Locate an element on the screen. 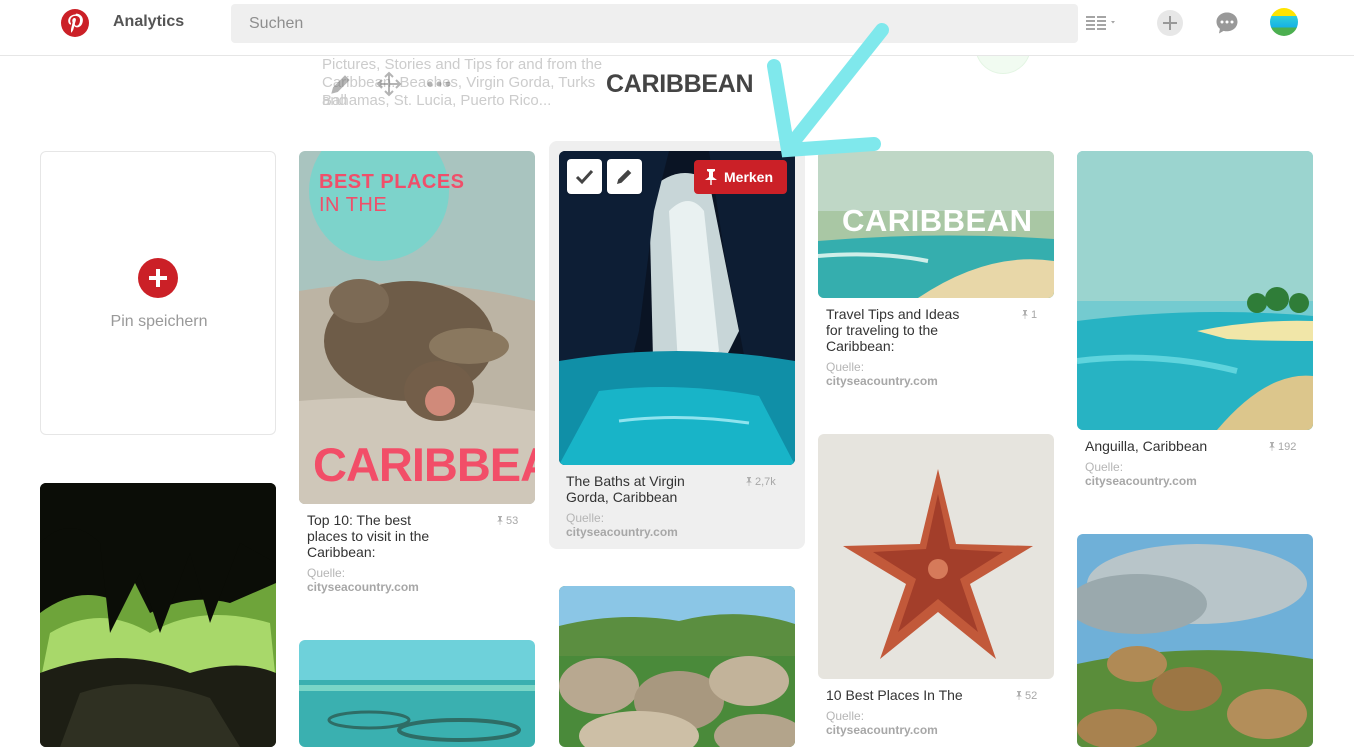 This screenshot has width=1354, height=747. pin-save-count-value: 2,7k is located at coordinates (765, 482).